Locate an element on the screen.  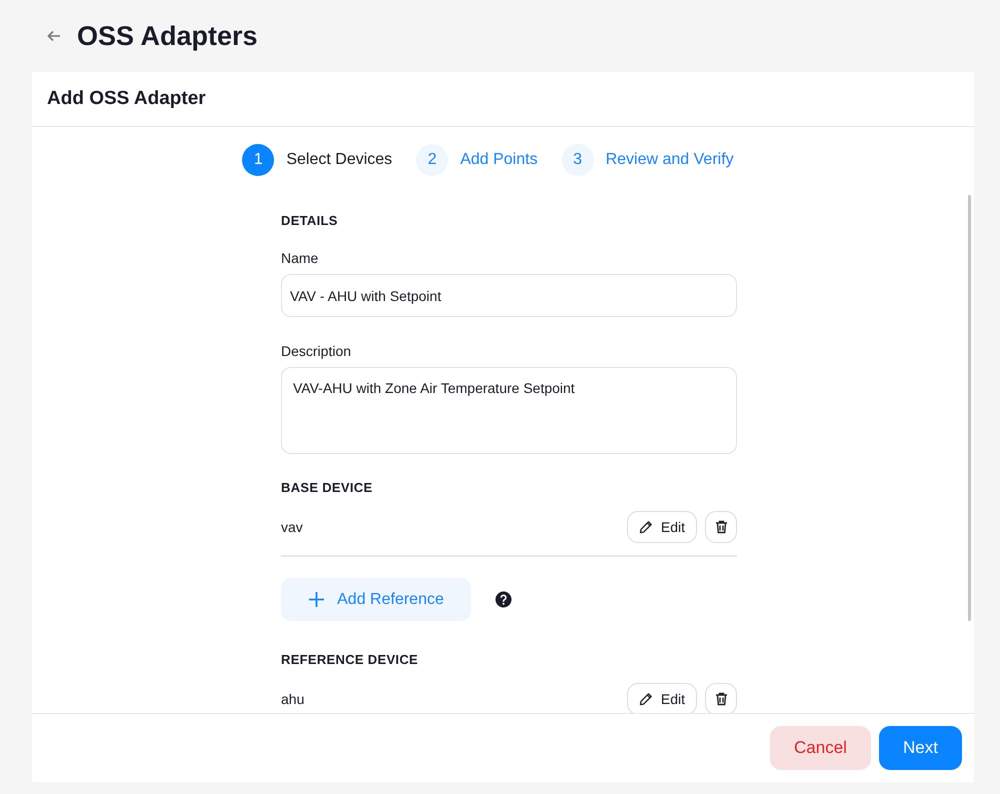
field-label: Name is located at coordinates (300, 258).